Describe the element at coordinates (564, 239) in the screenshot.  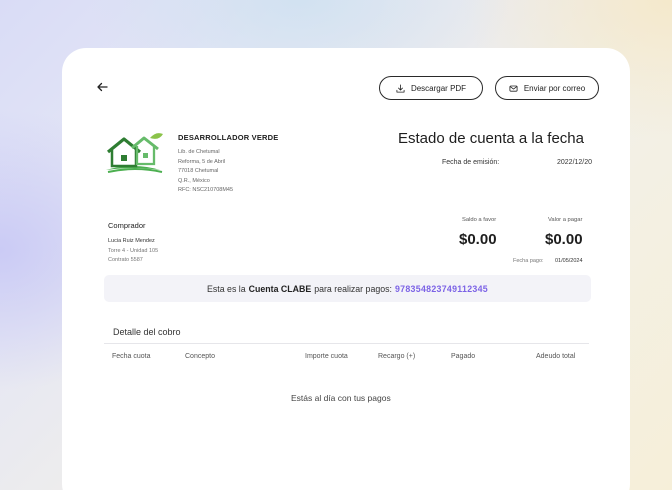
I see `amount-due-value: $0.00` at that location.